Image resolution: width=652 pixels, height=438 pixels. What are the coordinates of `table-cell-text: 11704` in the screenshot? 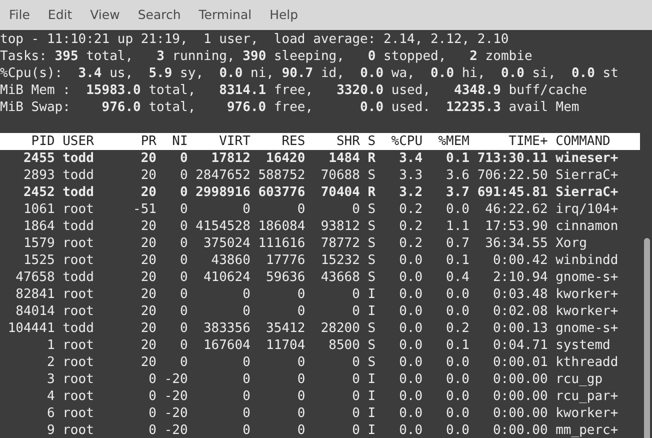 It's located at (285, 345).